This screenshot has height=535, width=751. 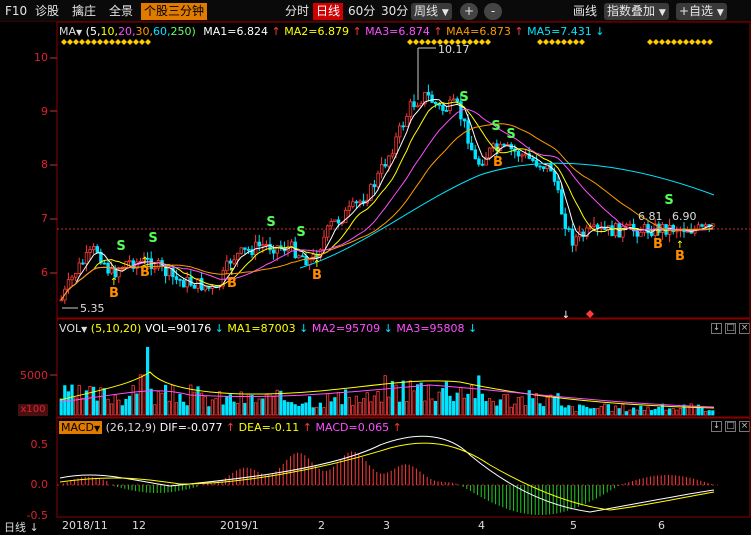 What do you see at coordinates (121, 11) in the screenshot?
I see `panorama-button: 全景` at bounding box center [121, 11].